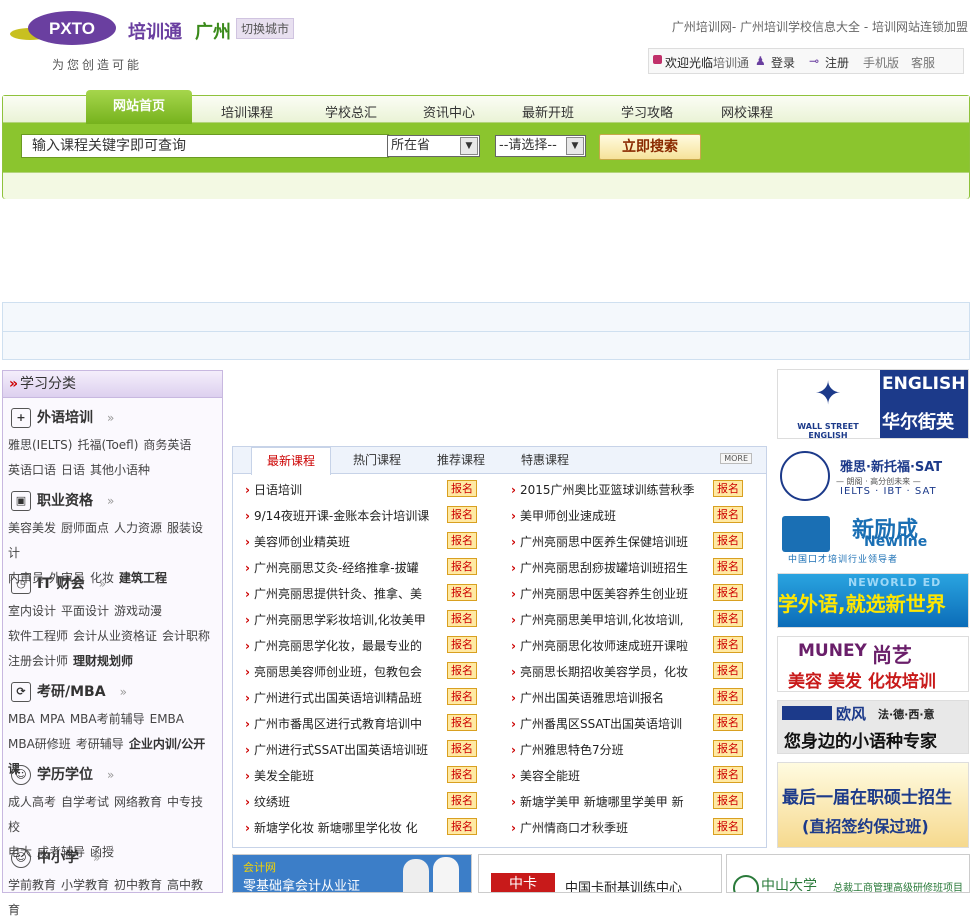 The height and width of the screenshot is (923, 980). What do you see at coordinates (569, 827) in the screenshot?
I see `course-item: 广州情商口才秋季班` at bounding box center [569, 827].